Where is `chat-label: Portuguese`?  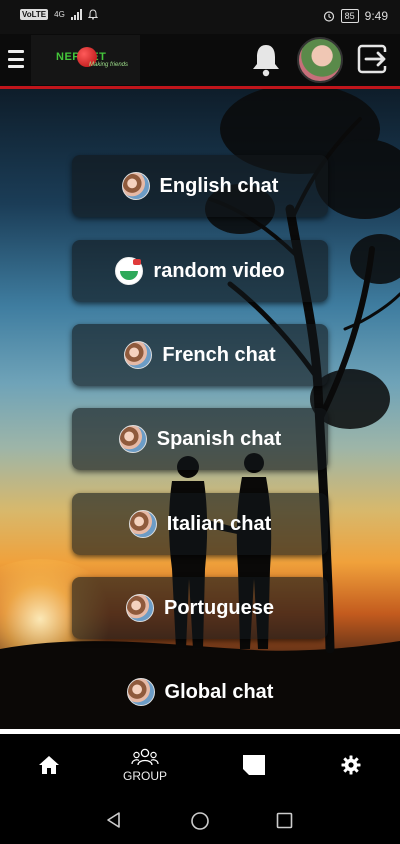 chat-label: Portuguese is located at coordinates (219, 607).